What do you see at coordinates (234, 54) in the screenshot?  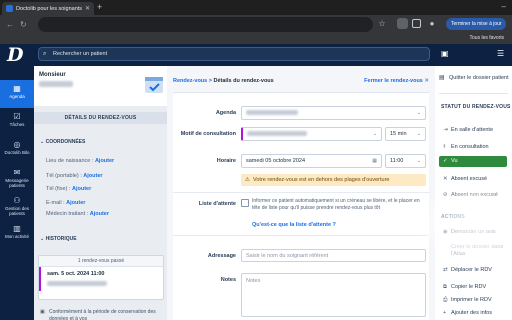 I see `patient-search-input: ⌕ Rechercher un patient` at bounding box center [234, 54].